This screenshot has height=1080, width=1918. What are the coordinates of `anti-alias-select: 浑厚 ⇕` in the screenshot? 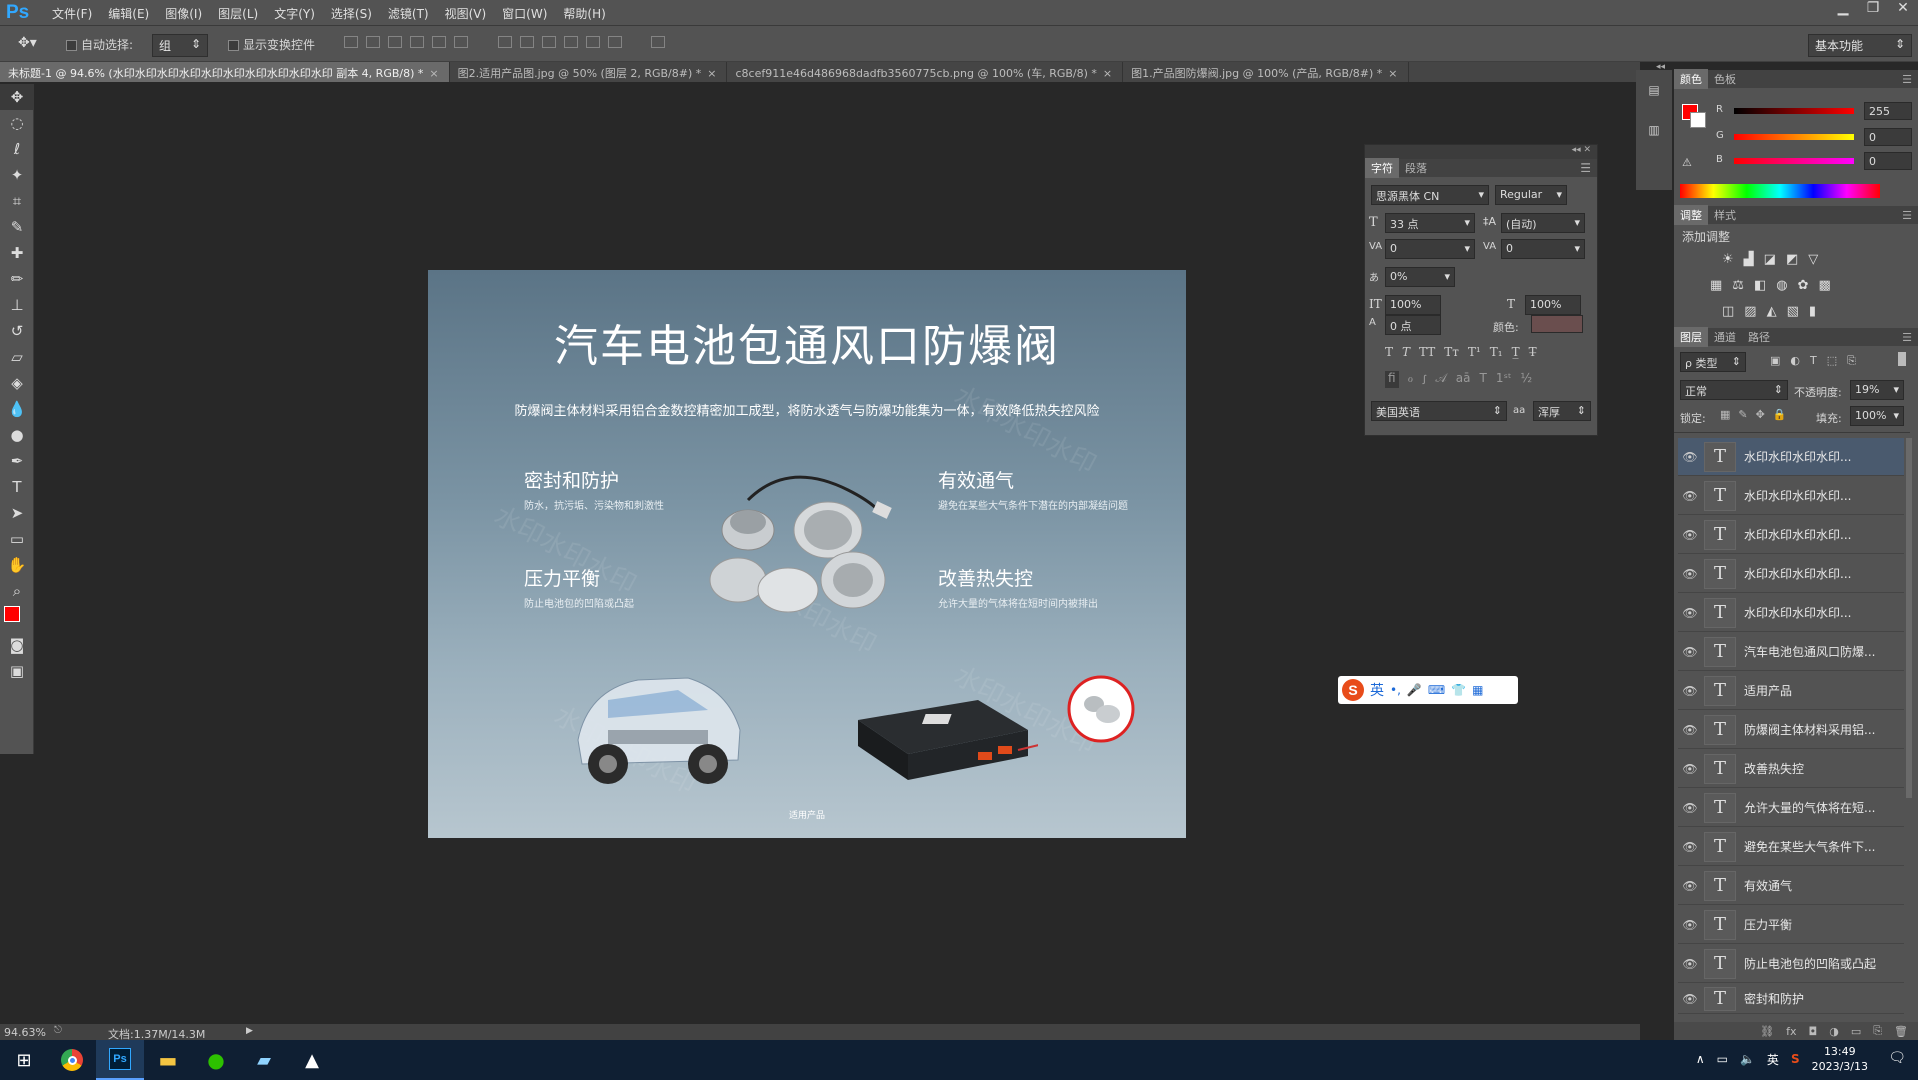 It's located at (1562, 411).